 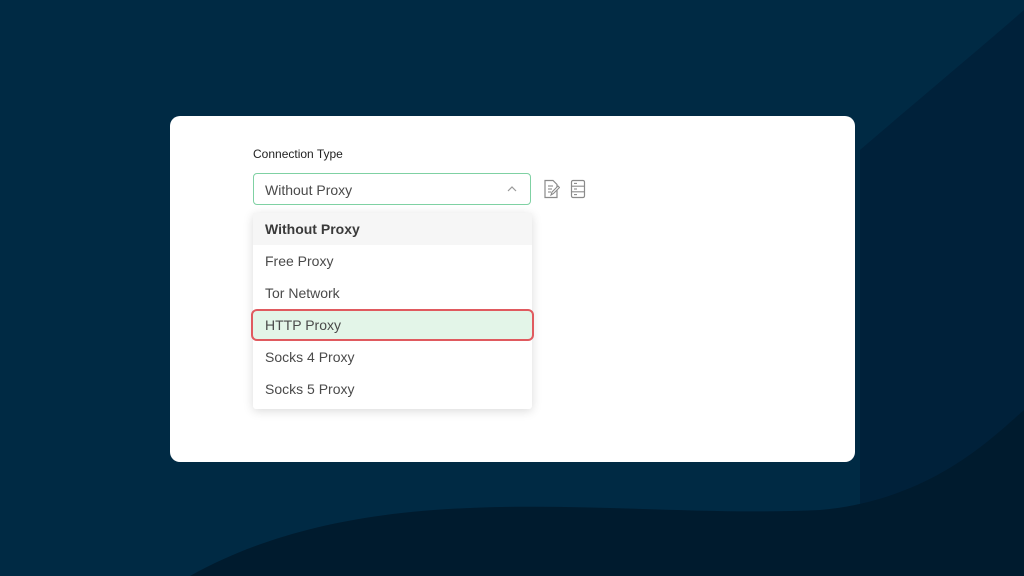 What do you see at coordinates (392, 389) in the screenshot?
I see `option-socks5-proxy: Socks 5 Proxy` at bounding box center [392, 389].